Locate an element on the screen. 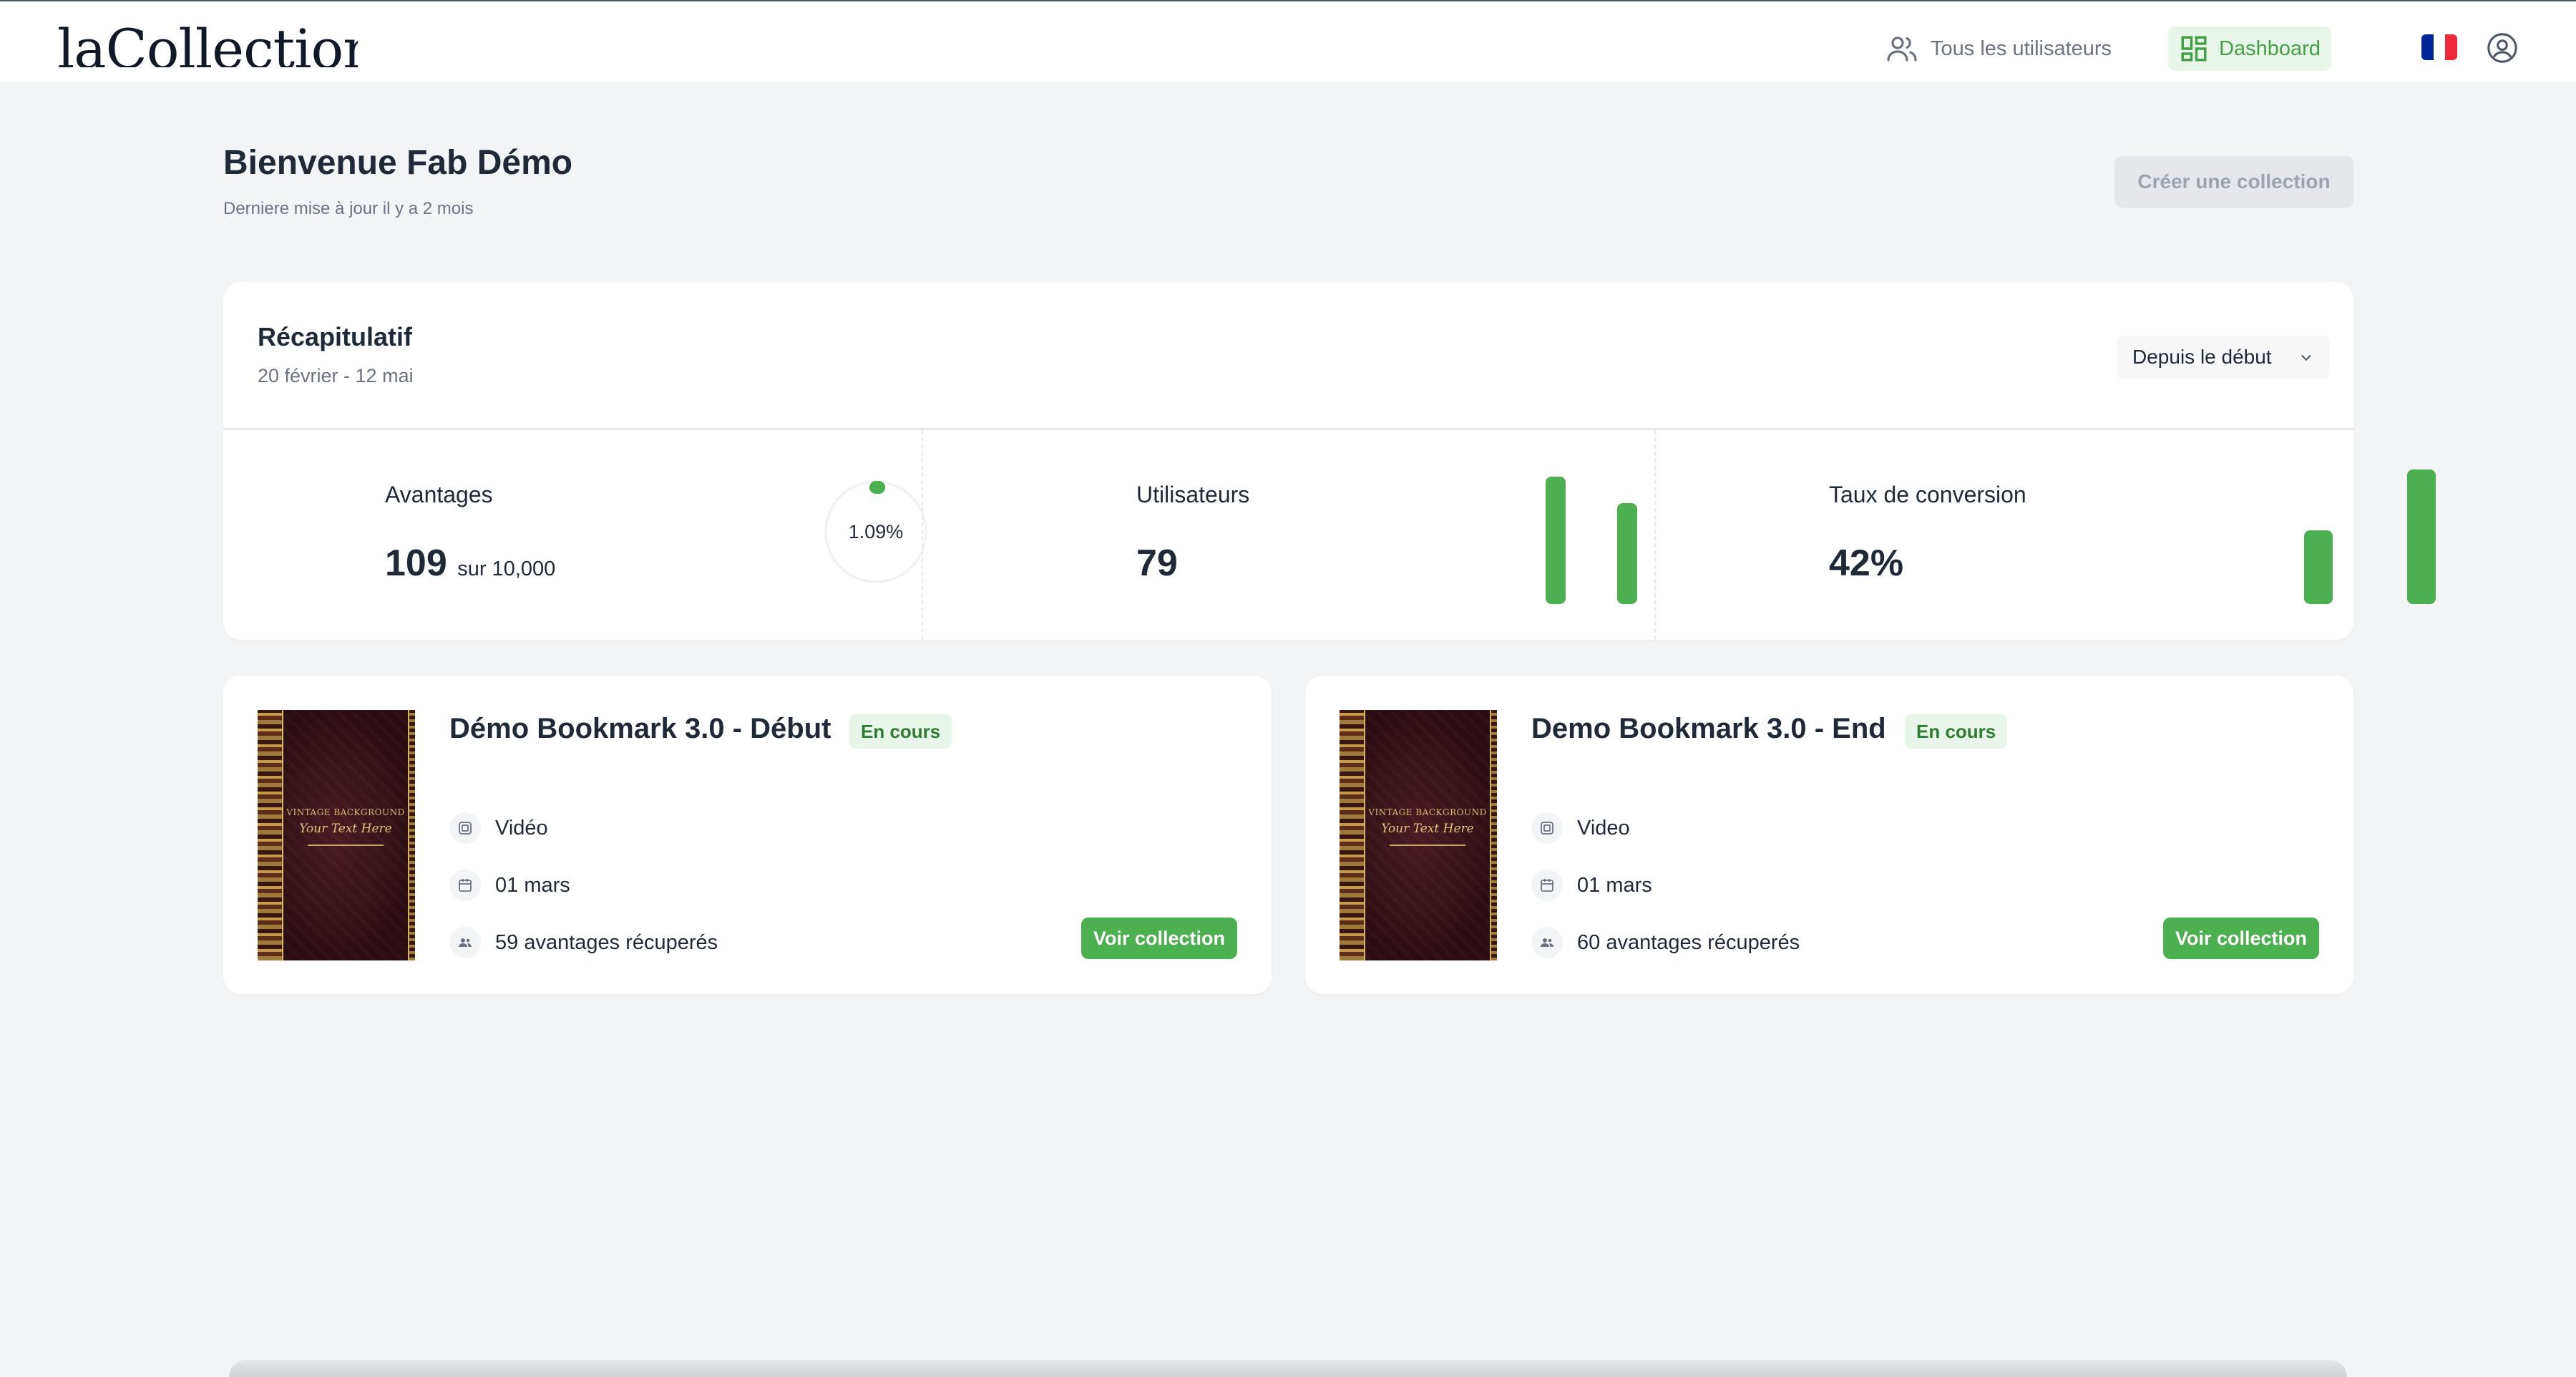  collection-perks-label: 59 avantages récuperés is located at coordinates (606, 942).